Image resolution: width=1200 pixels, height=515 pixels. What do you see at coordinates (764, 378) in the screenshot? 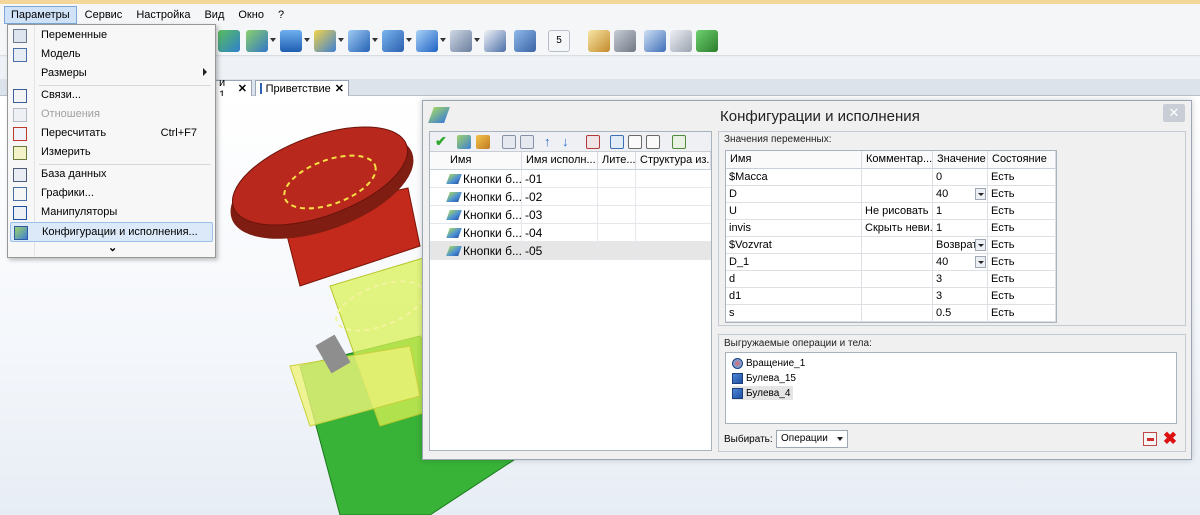
I see `list-item: Булева_15` at bounding box center [764, 378].